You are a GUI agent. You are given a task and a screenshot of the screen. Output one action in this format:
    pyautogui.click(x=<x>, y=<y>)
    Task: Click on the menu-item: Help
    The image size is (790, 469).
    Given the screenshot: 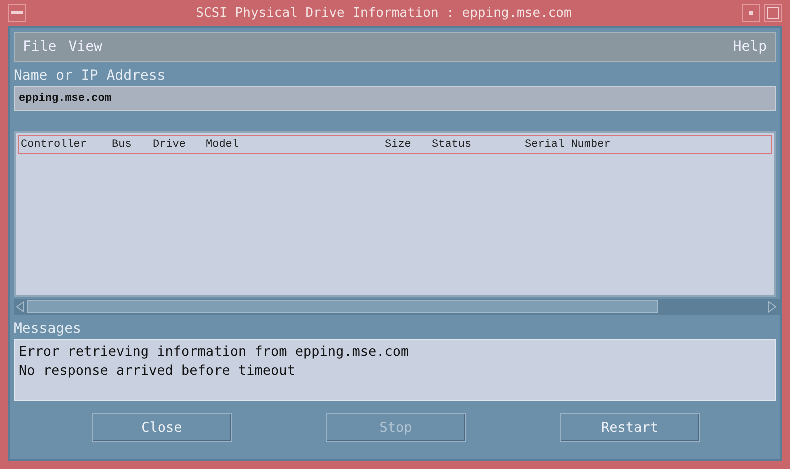 What is the action you would take?
    pyautogui.click(x=750, y=47)
    